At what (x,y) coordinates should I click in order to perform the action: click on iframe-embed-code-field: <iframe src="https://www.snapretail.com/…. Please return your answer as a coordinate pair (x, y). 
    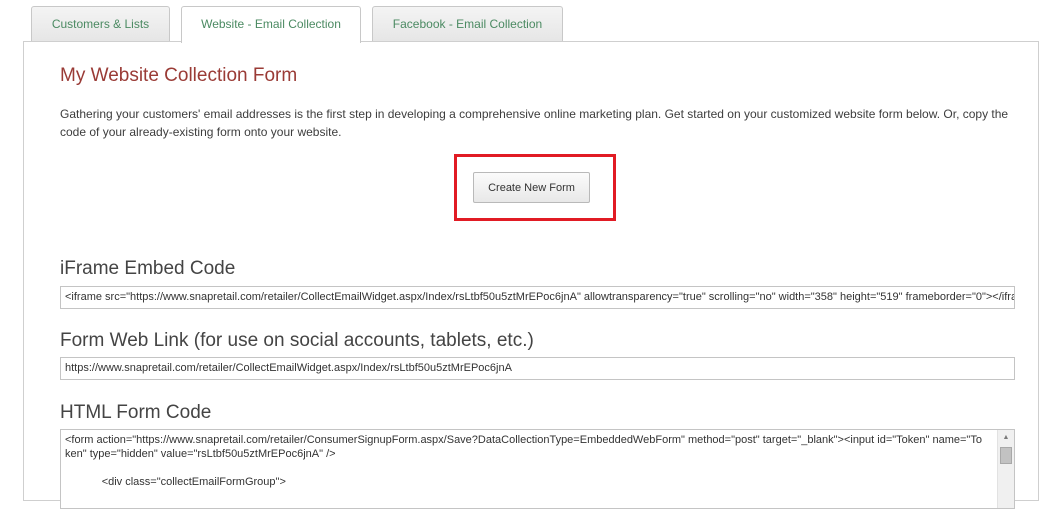
    Looking at the image, I should click on (537, 297).